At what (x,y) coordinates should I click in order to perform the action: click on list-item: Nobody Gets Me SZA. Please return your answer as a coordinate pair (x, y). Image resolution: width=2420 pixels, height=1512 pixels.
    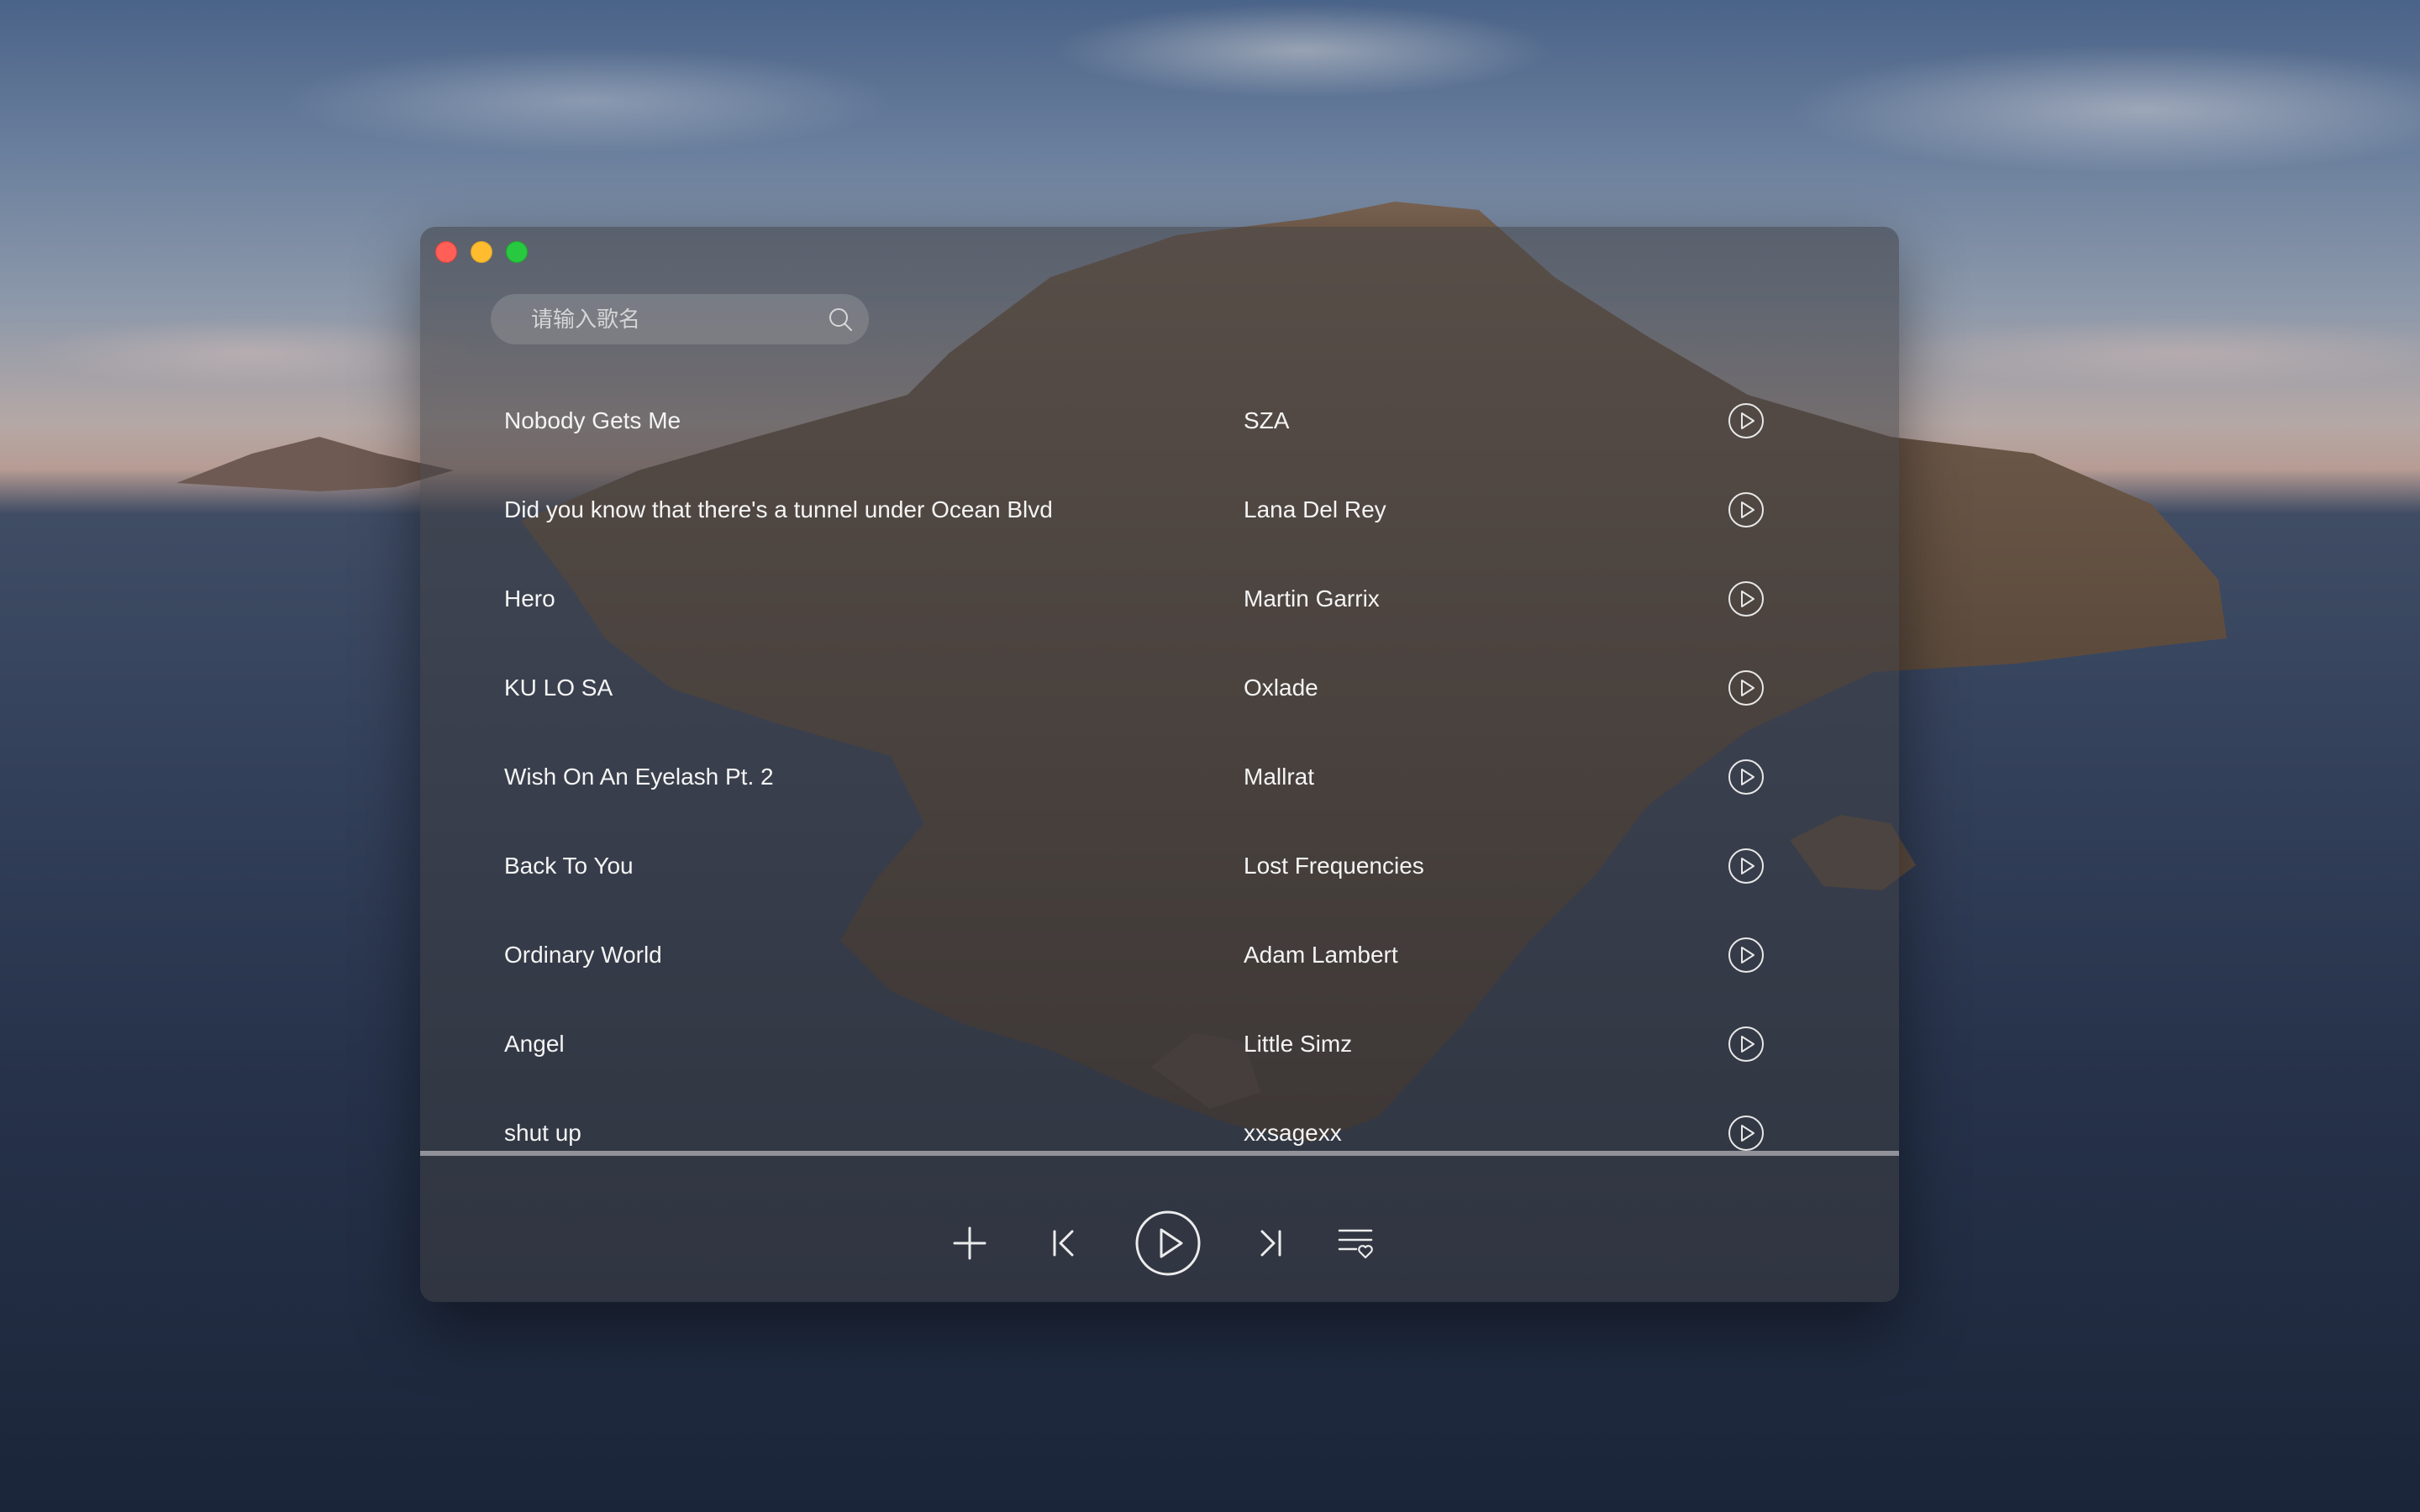
    Looking at the image, I should click on (1159, 420).